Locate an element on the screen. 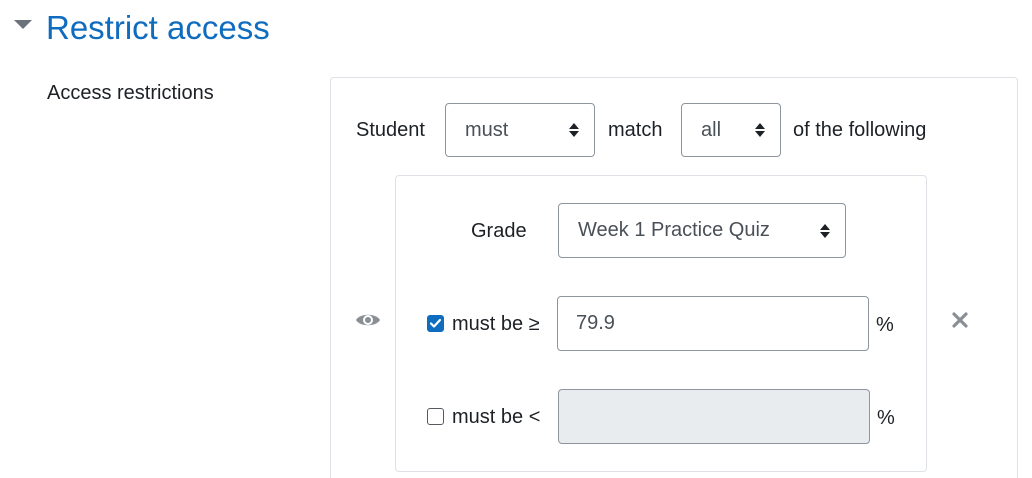 Image resolution: width=1032 pixels, height=478 pixels. min-grade-unit: % is located at coordinates (885, 325).